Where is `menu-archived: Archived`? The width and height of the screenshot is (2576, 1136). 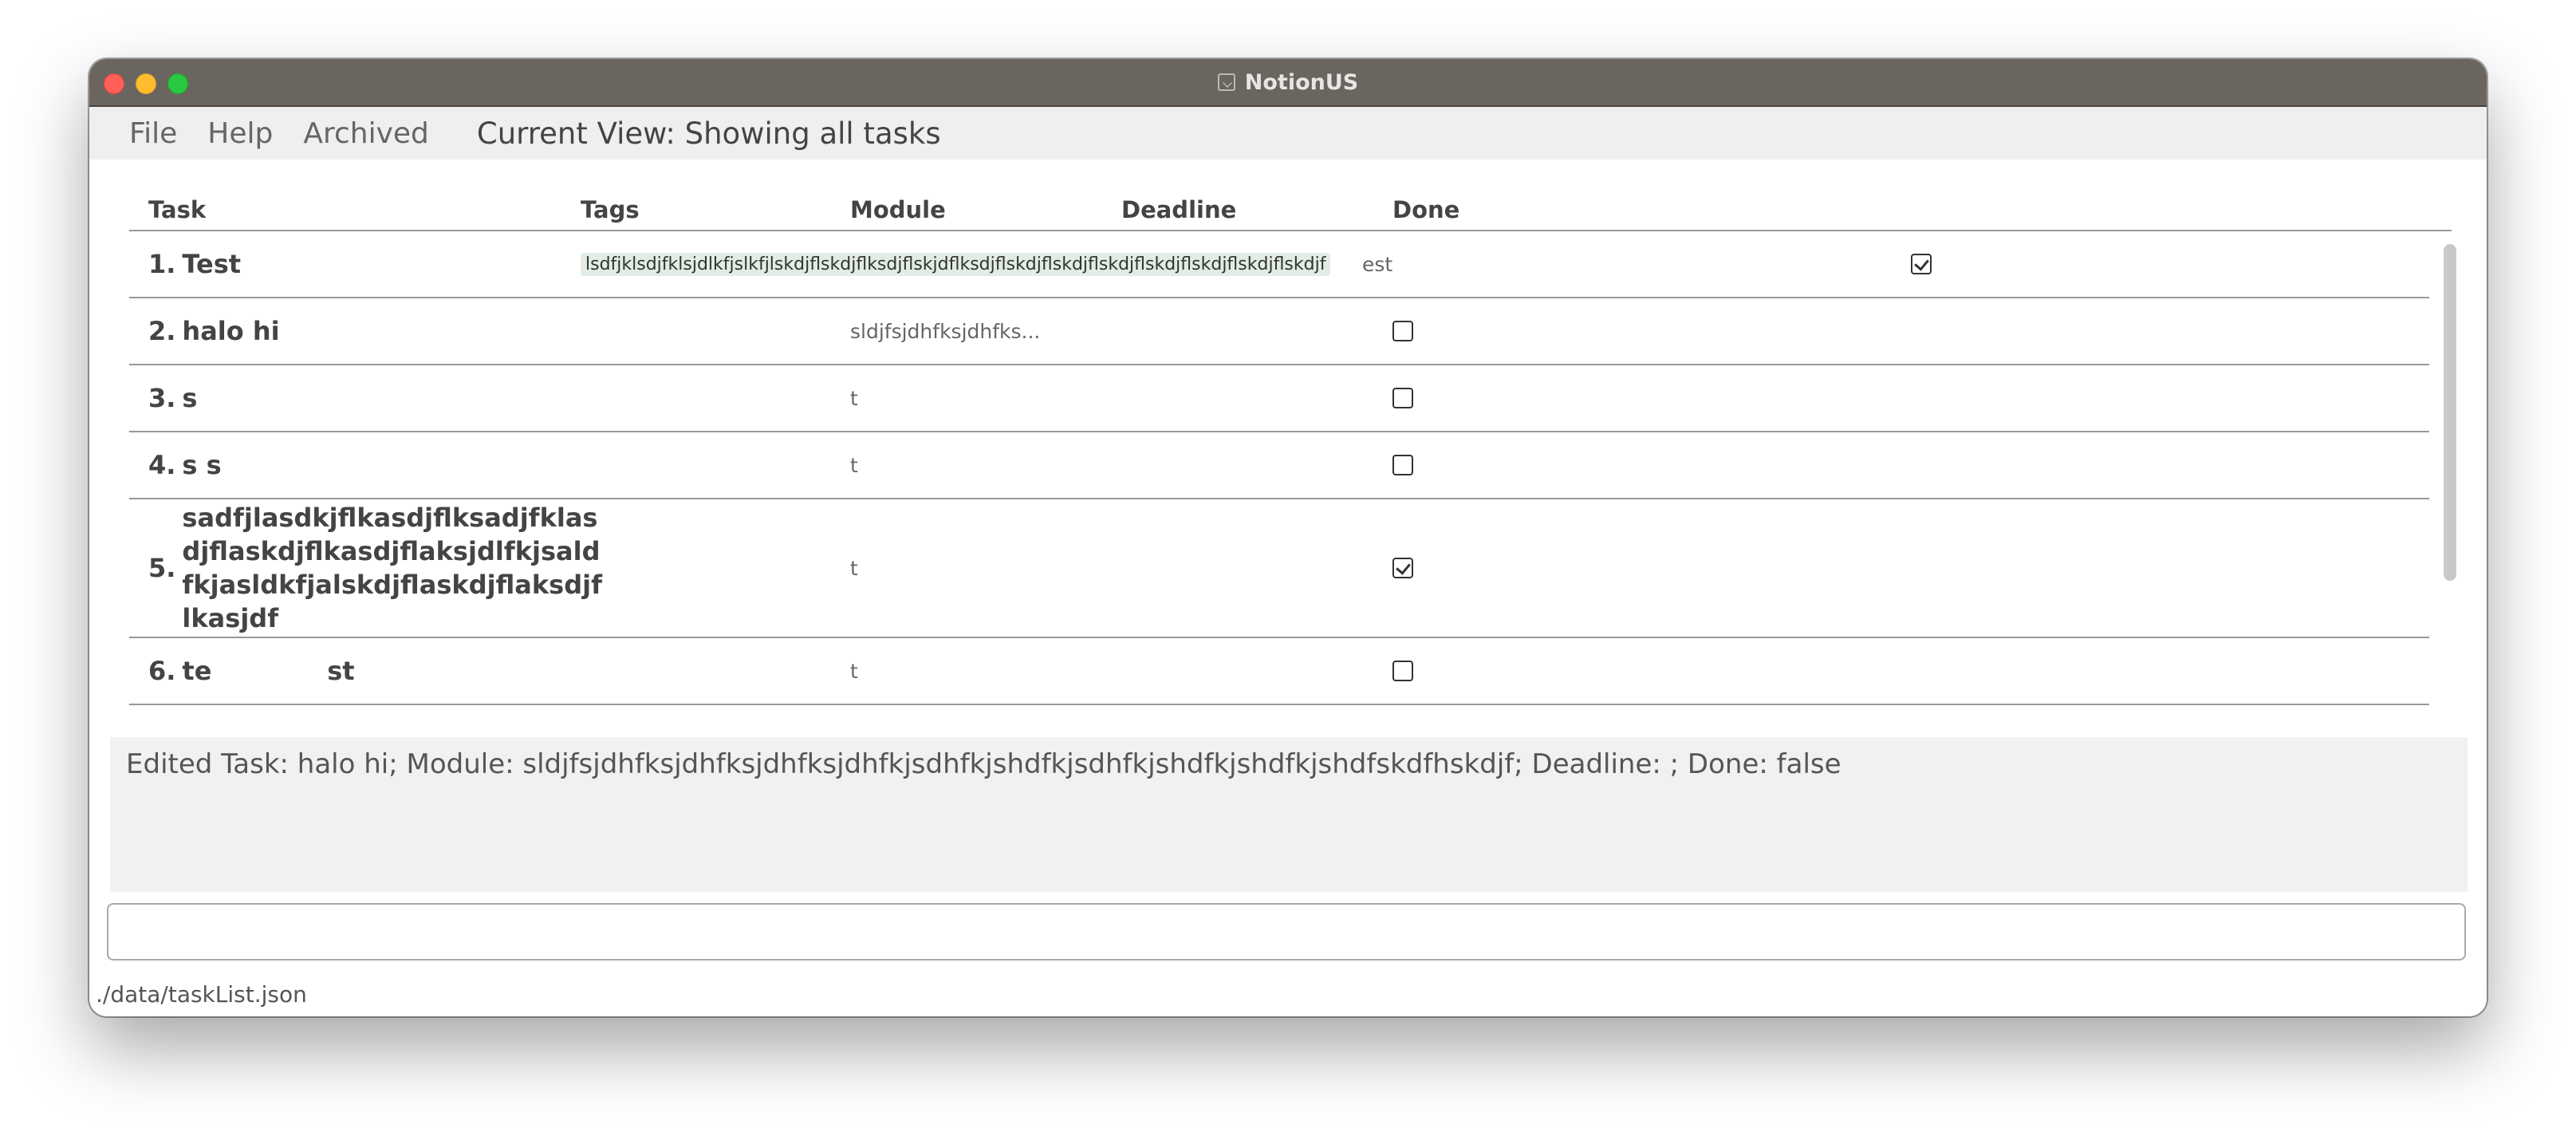 menu-archived: Archived is located at coordinates (366, 133).